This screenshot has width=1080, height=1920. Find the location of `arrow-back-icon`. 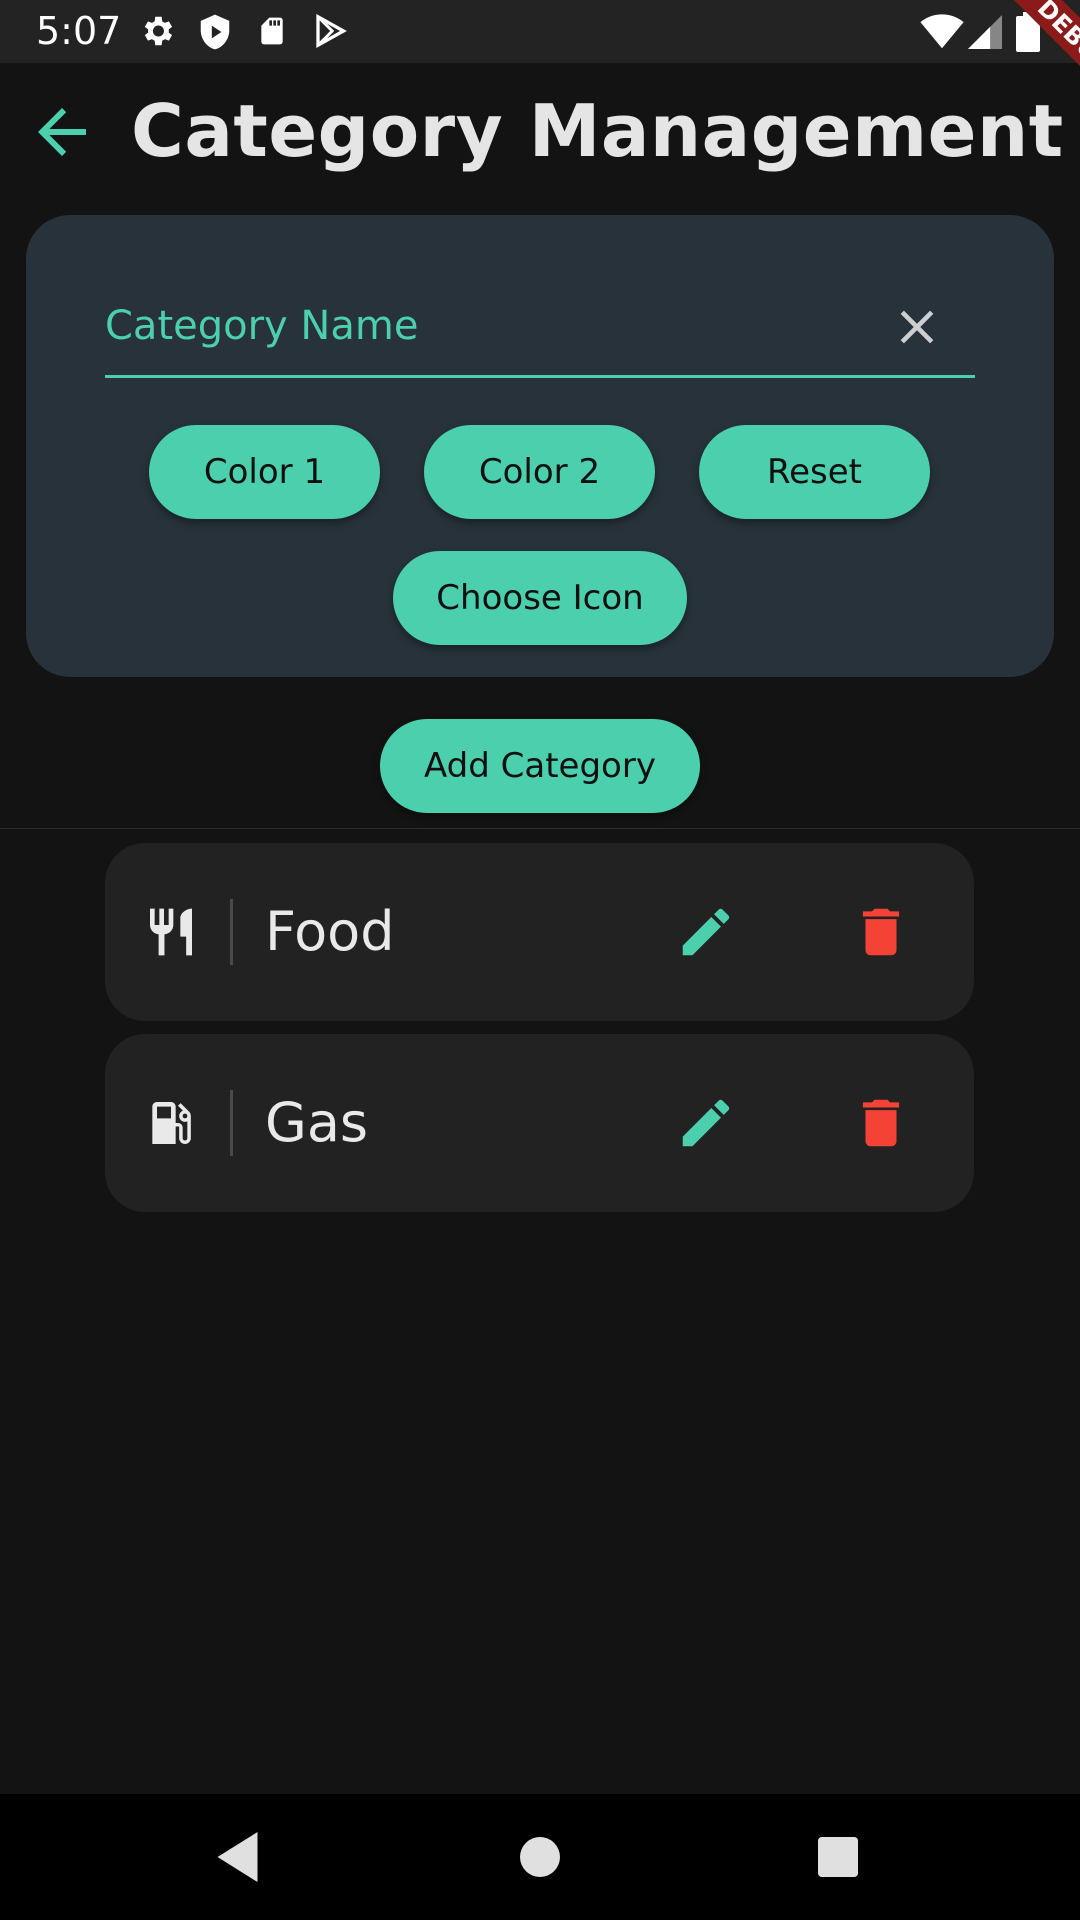

arrow-back-icon is located at coordinates (62, 132).